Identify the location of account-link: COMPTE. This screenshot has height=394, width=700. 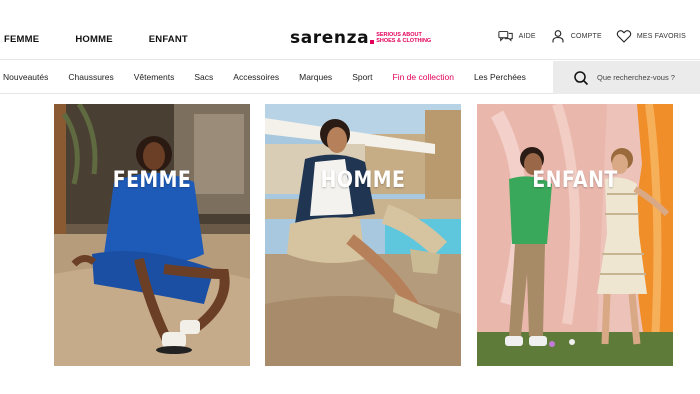
(576, 36).